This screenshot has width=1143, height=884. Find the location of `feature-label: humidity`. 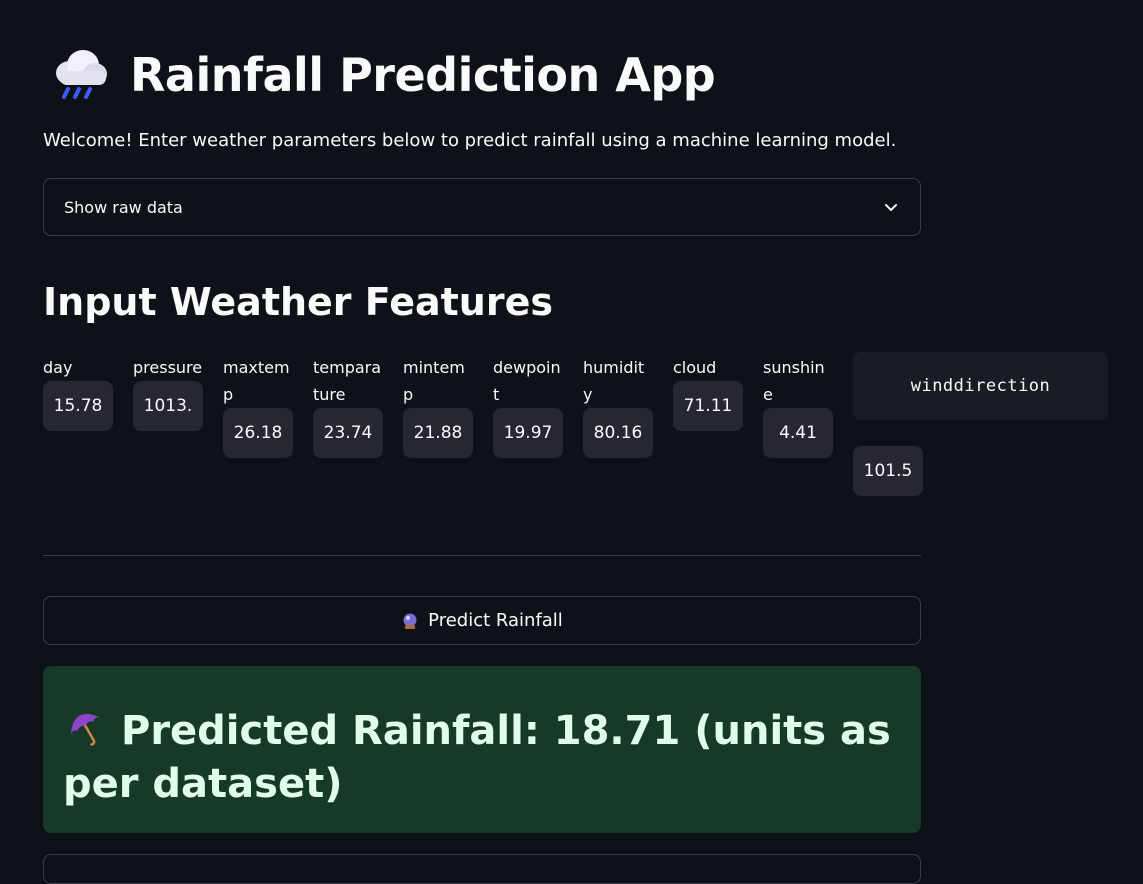

feature-label: humidity is located at coordinates (614, 381).